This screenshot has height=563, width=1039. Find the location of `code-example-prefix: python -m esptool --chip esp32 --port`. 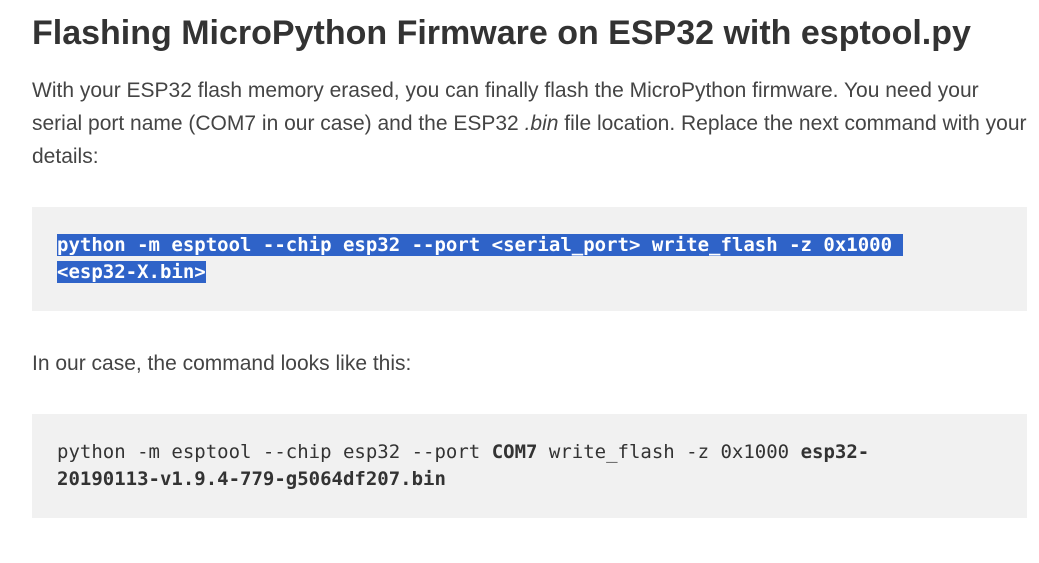

code-example-prefix: python -m esptool --chip esp32 --port is located at coordinates (274, 452).